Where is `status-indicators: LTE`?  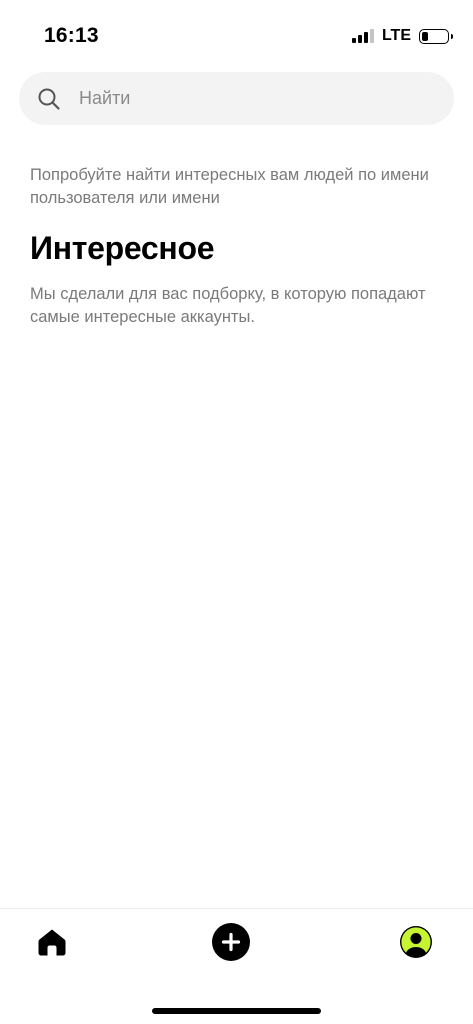 status-indicators: LTE is located at coordinates (402, 36).